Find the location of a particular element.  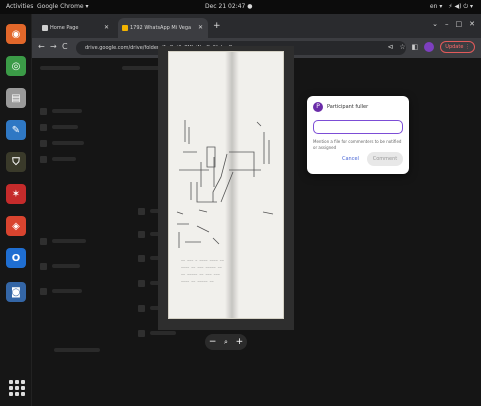

side-panel-icon: ◧ is located at coordinates (415, 47).